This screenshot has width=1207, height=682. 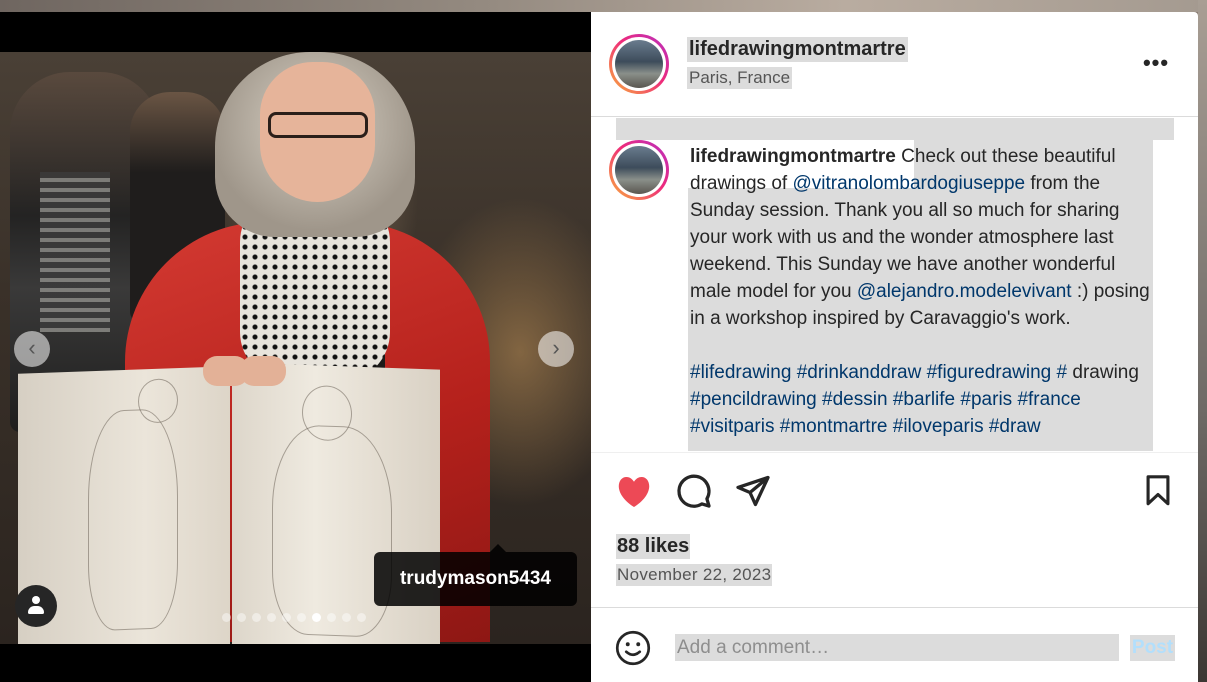 What do you see at coordinates (1202, 341) in the screenshot?
I see `backdrop-right` at bounding box center [1202, 341].